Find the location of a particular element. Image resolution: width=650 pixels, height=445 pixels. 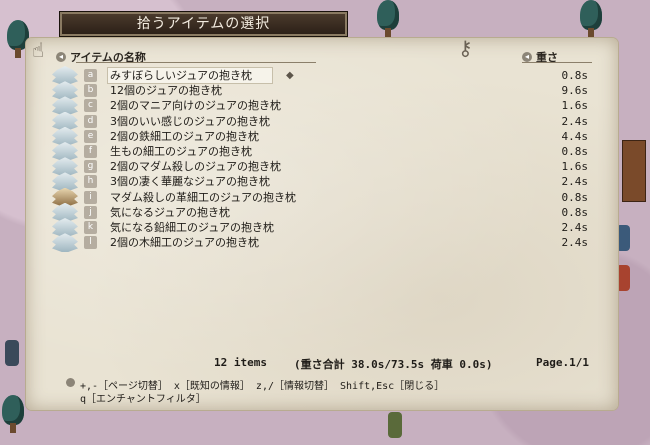

item-weight: 4.4s is located at coordinates (575, 136).